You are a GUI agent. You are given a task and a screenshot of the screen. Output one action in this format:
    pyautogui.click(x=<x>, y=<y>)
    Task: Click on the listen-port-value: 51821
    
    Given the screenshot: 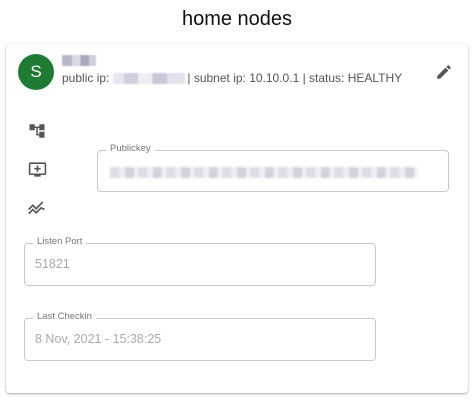 What is the action you would take?
    pyautogui.click(x=52, y=264)
    